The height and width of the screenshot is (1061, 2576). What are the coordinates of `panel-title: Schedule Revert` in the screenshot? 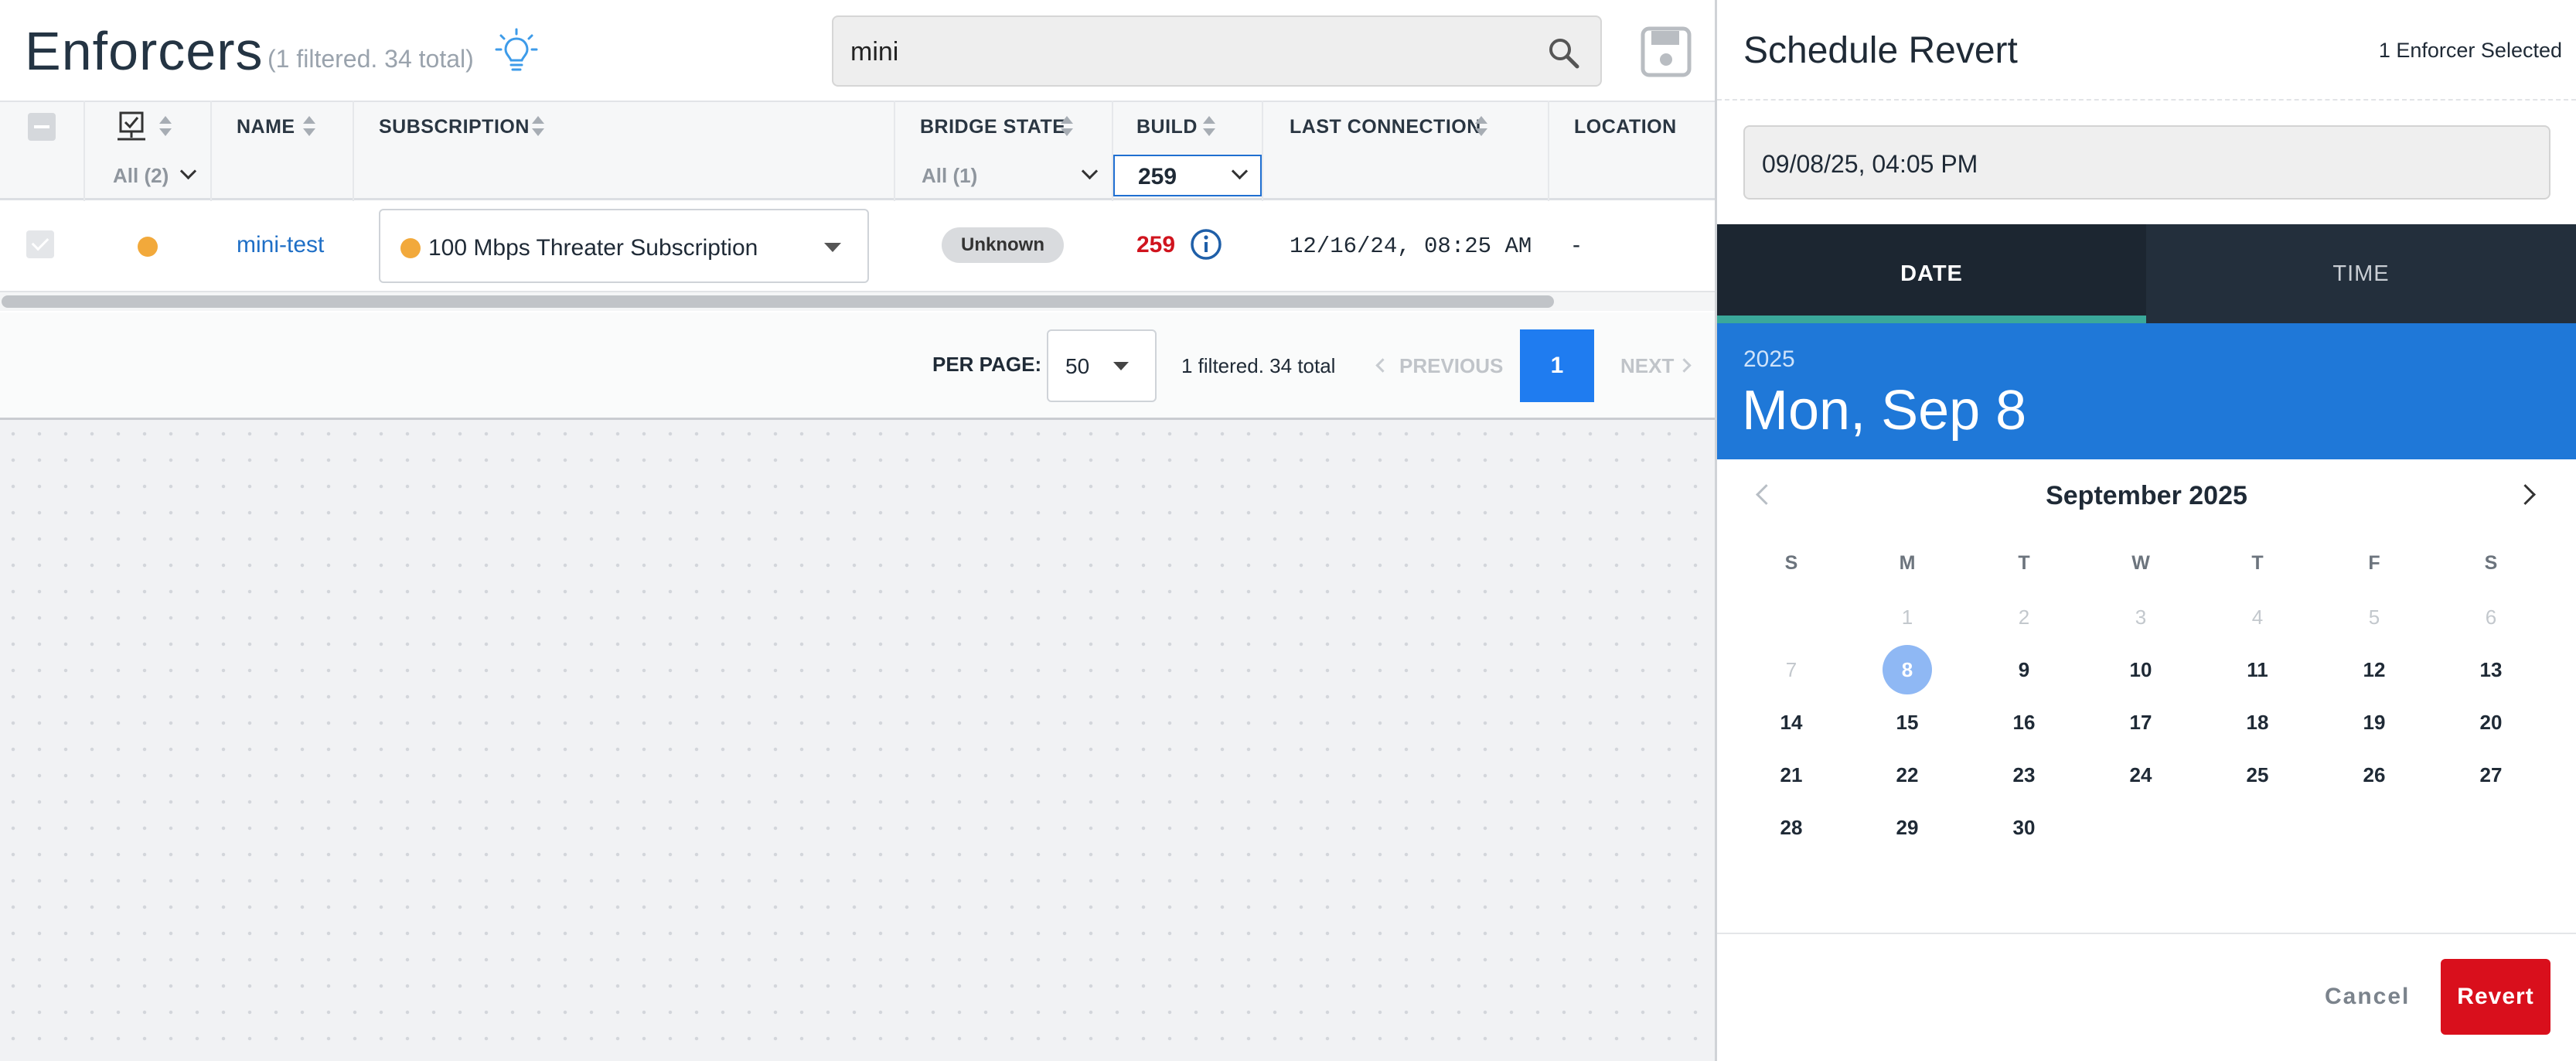 It's located at (1881, 50).